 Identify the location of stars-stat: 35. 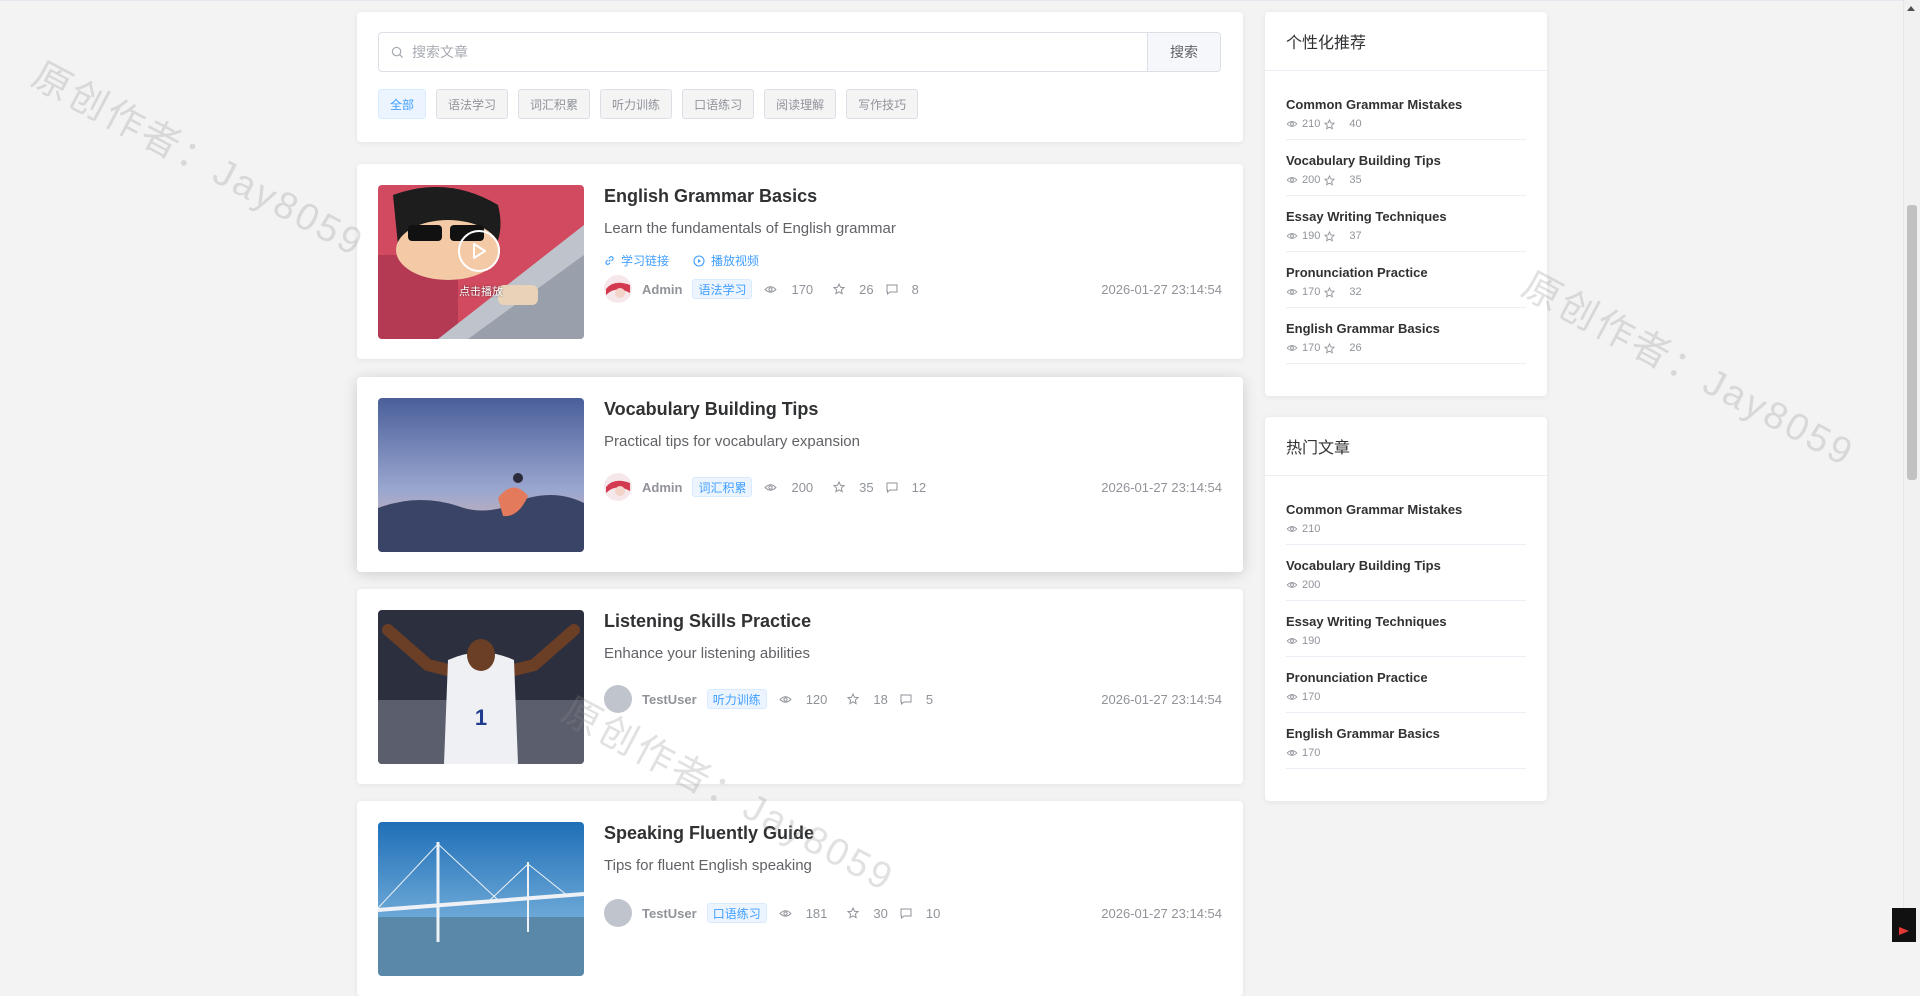
(853, 487).